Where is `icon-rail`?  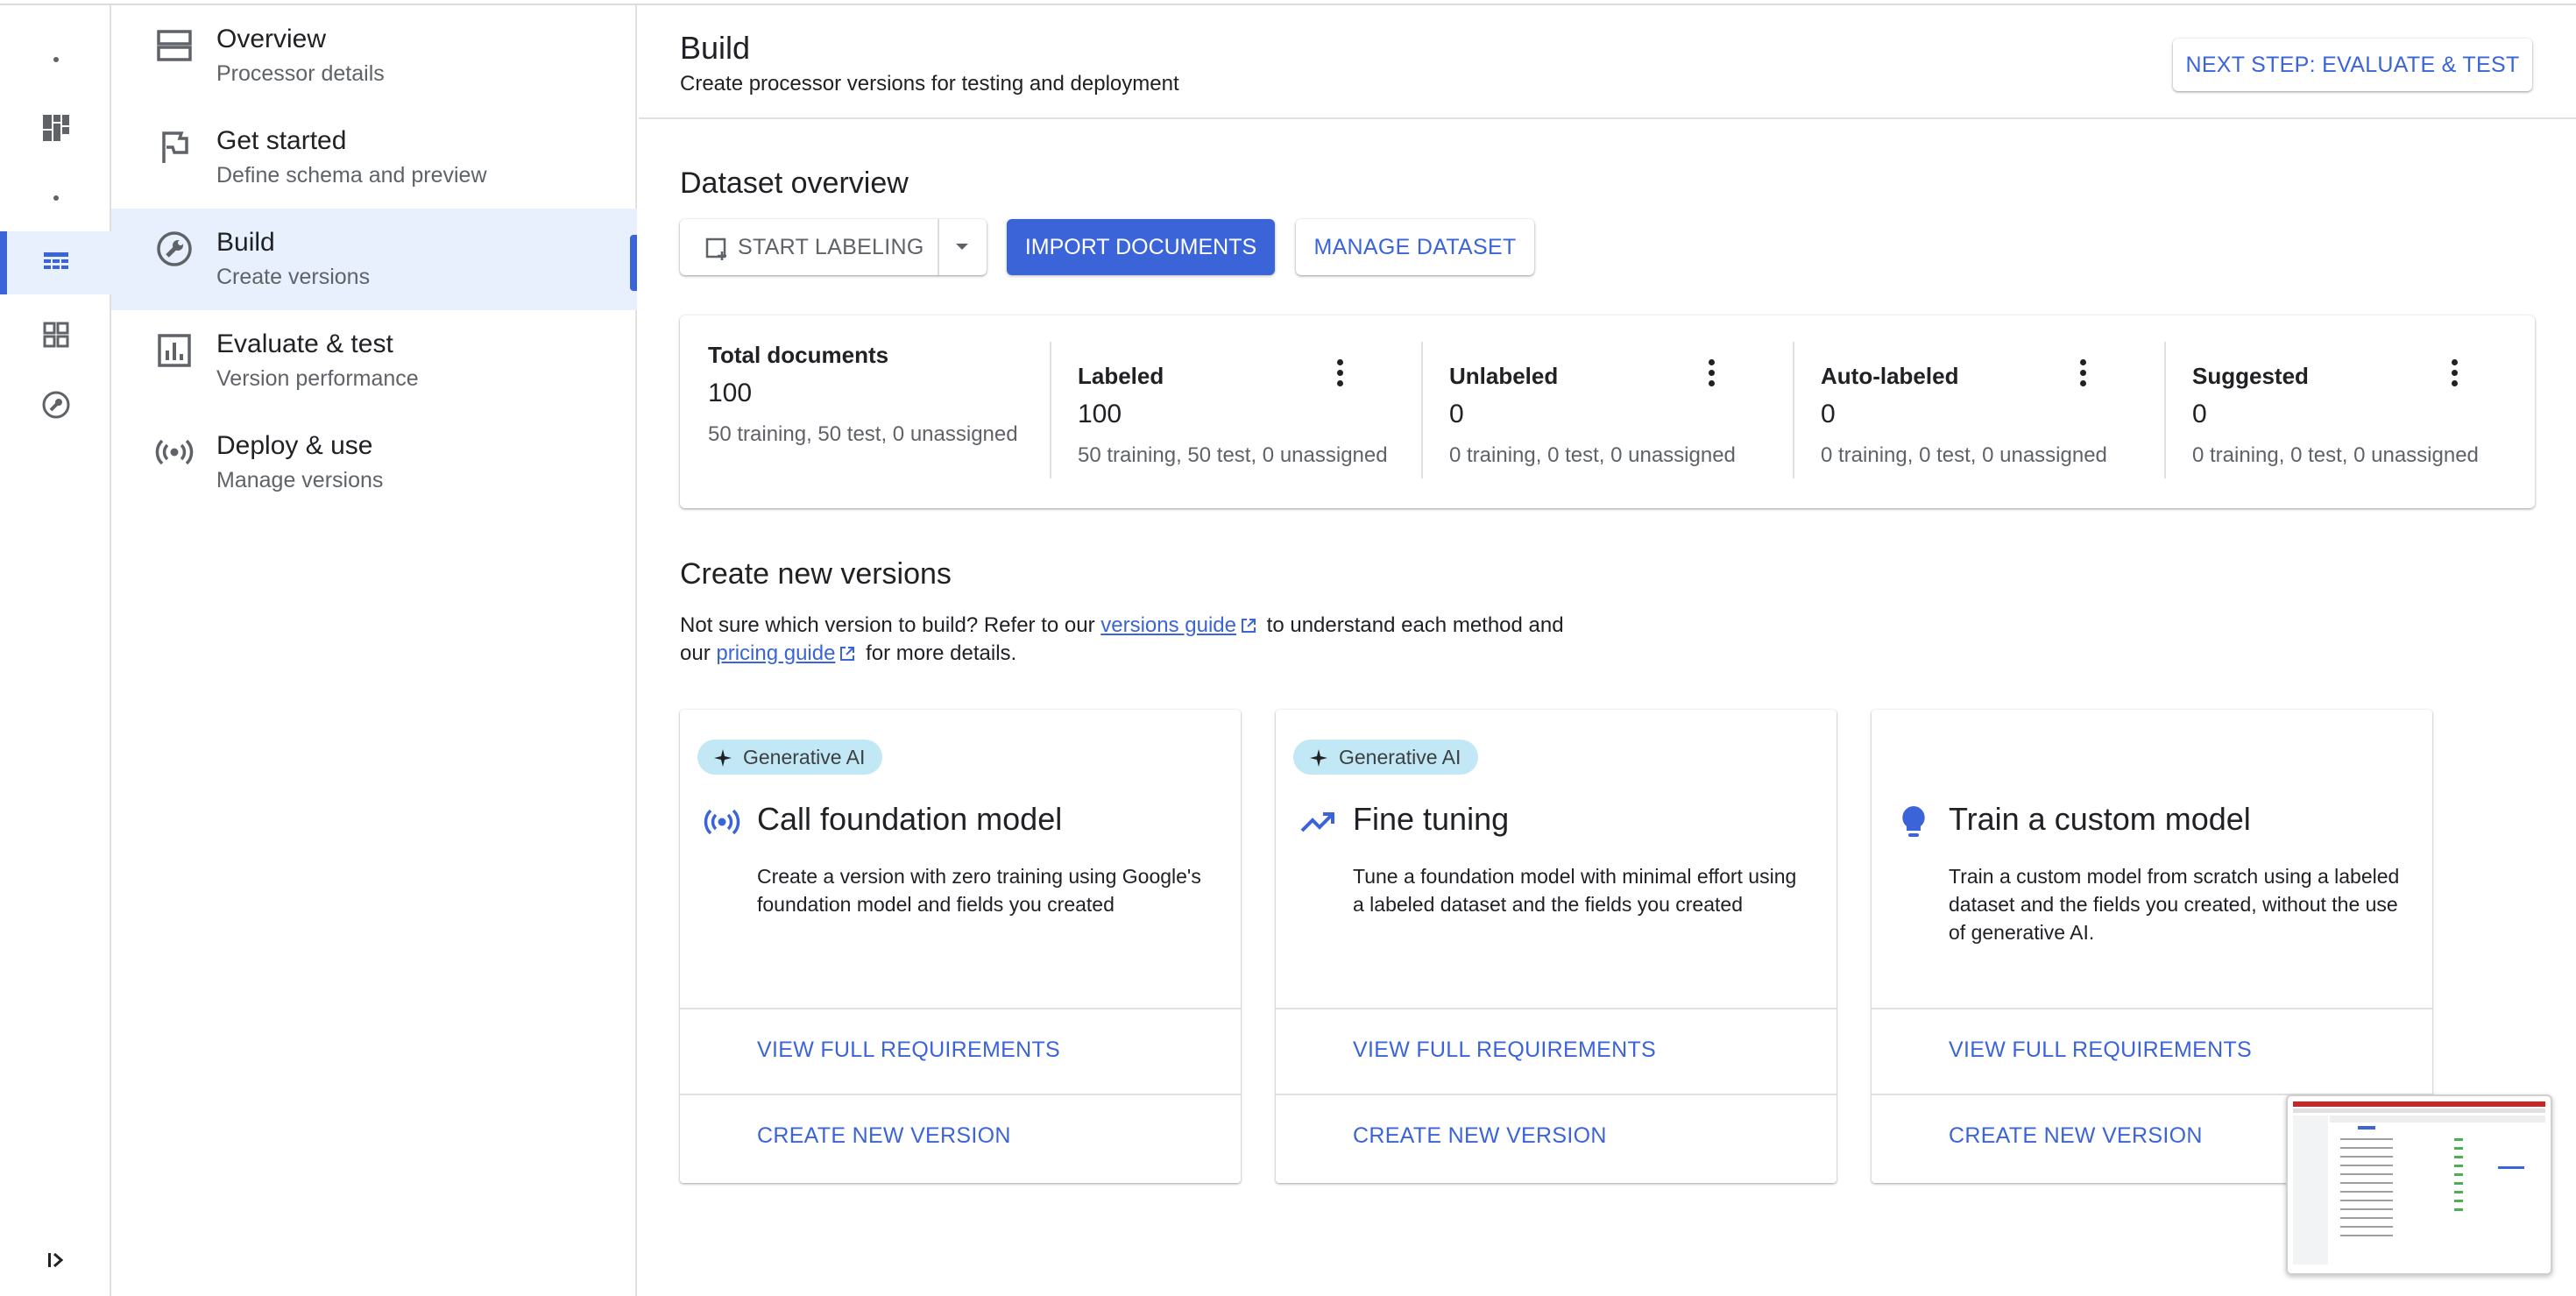 icon-rail is located at coordinates (55, 650).